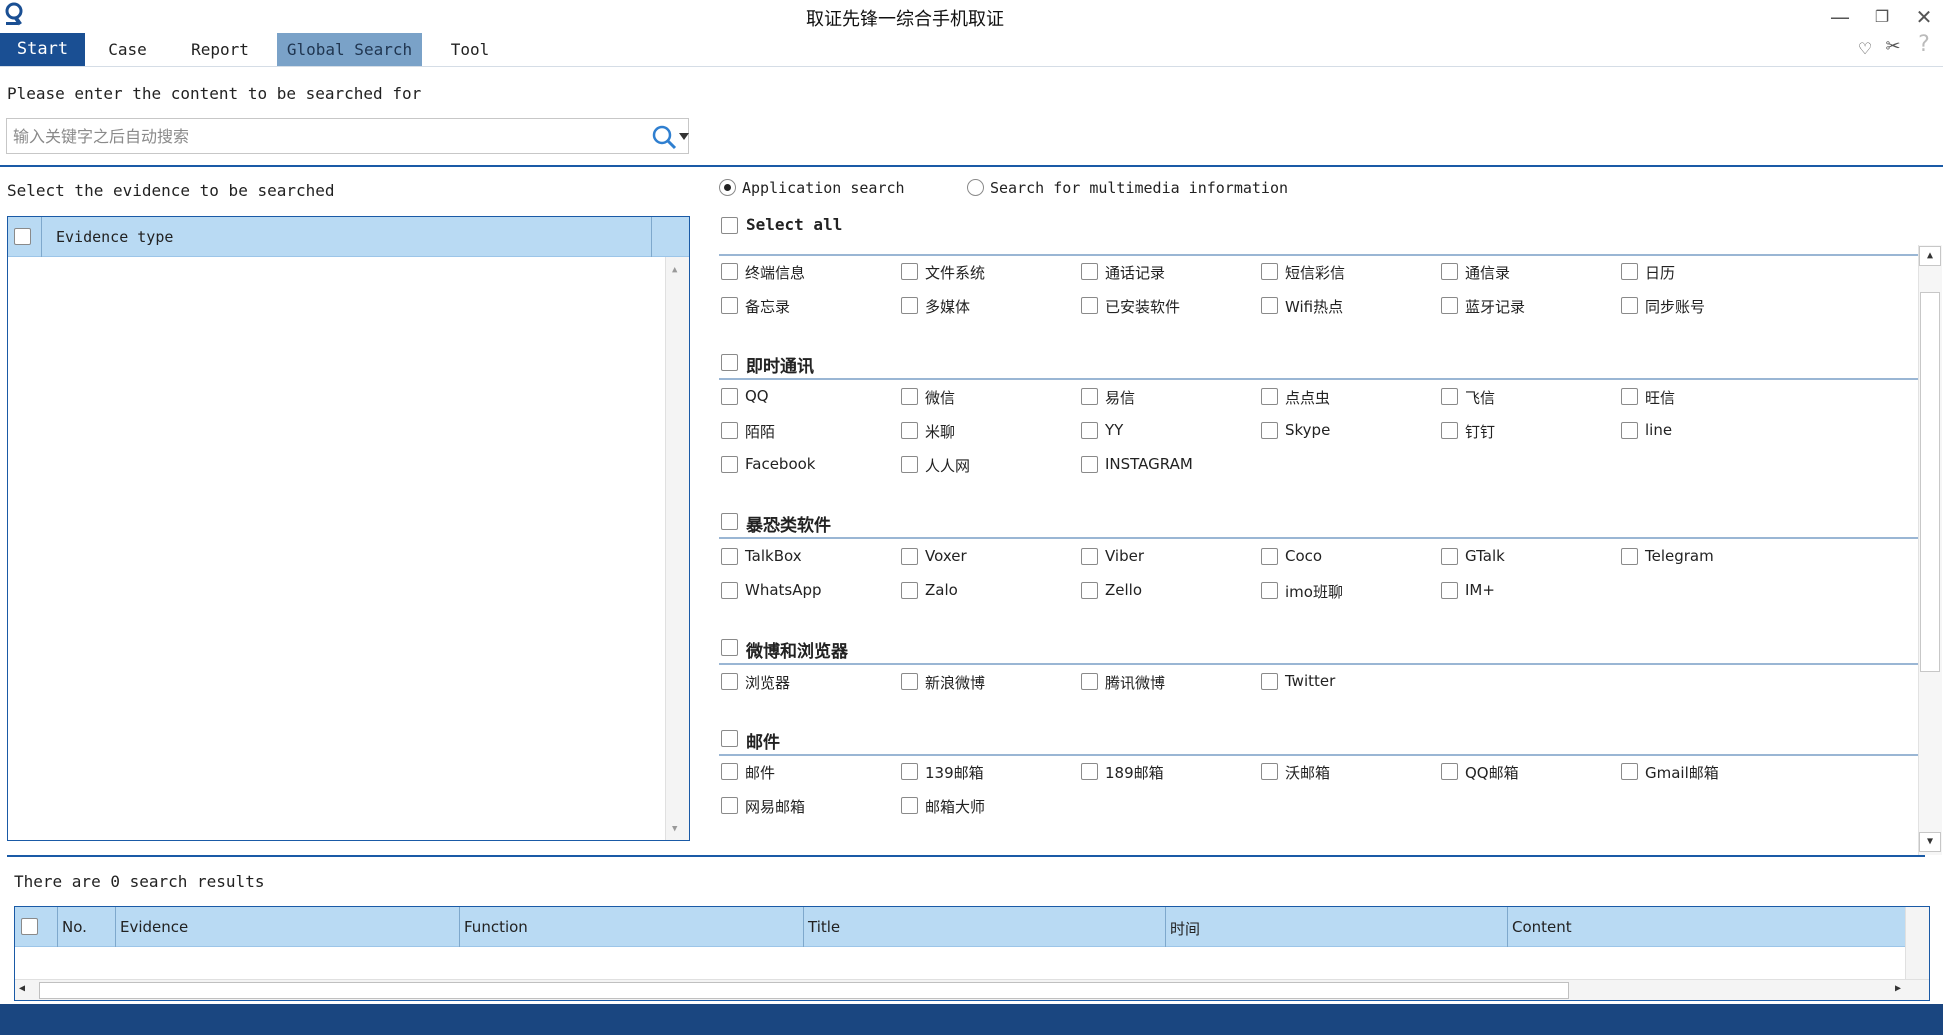  Describe the element at coordinates (22, 236) in the screenshot. I see `evidence-select-all-checkbox` at that location.